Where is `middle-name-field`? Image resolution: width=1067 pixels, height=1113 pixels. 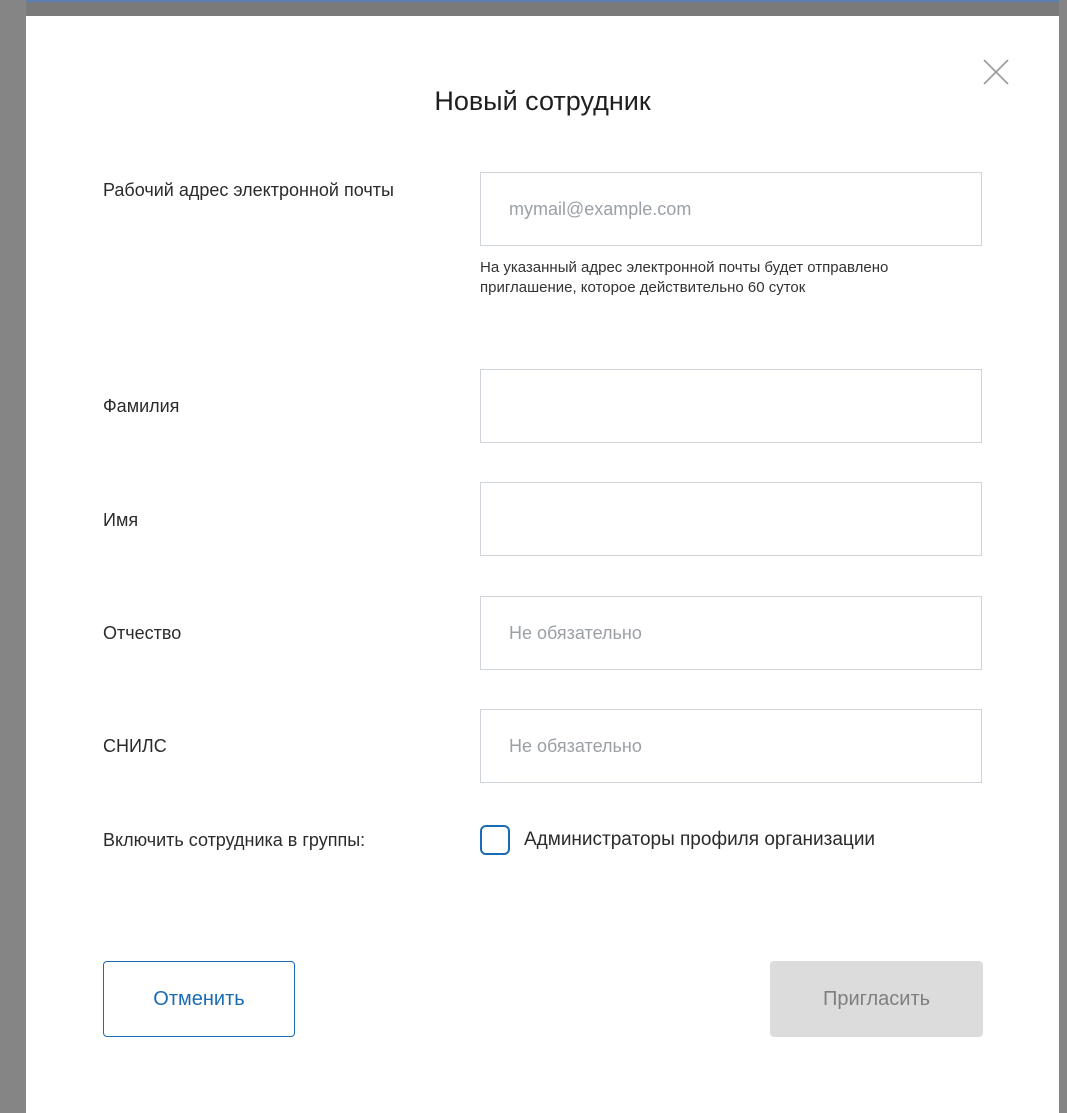 middle-name-field is located at coordinates (731, 633).